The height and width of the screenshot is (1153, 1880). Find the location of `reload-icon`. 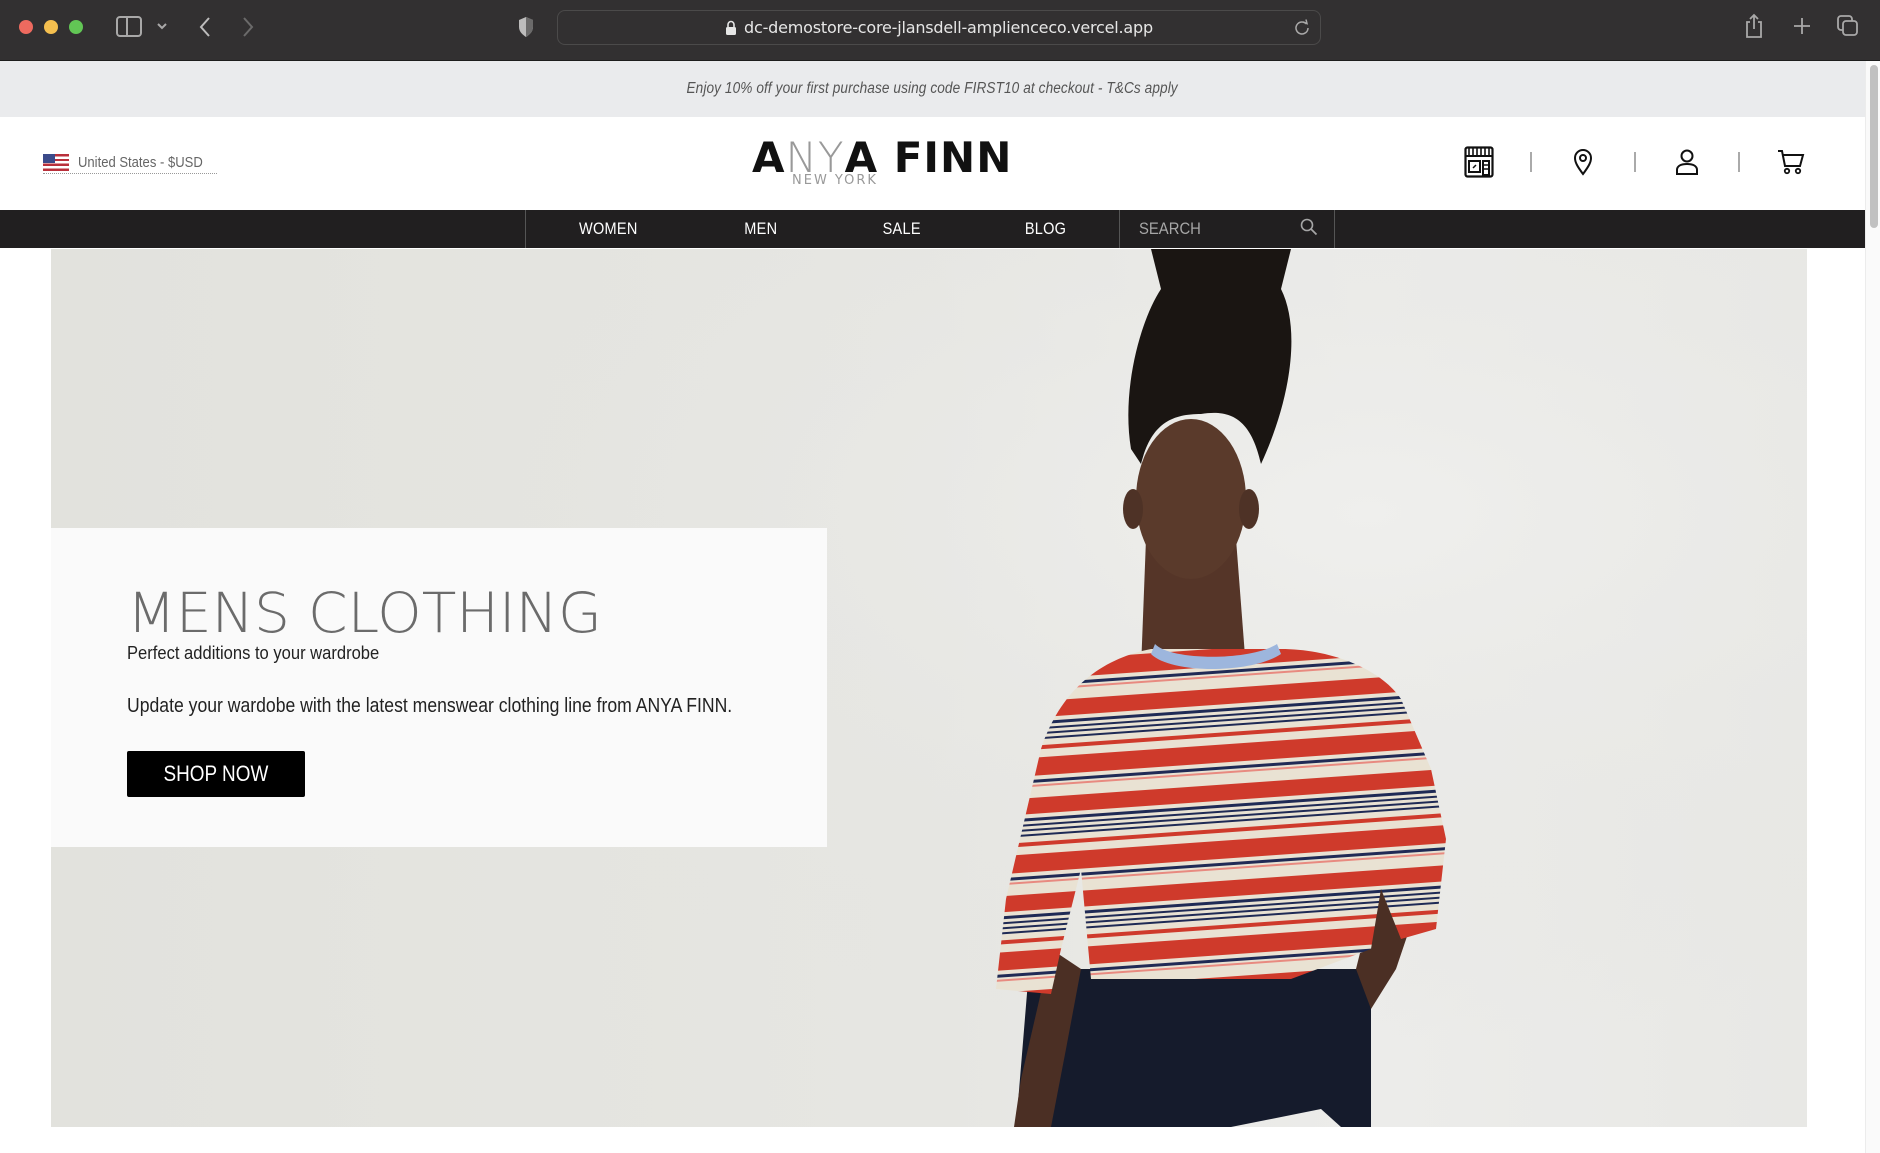

reload-icon is located at coordinates (1302, 28).